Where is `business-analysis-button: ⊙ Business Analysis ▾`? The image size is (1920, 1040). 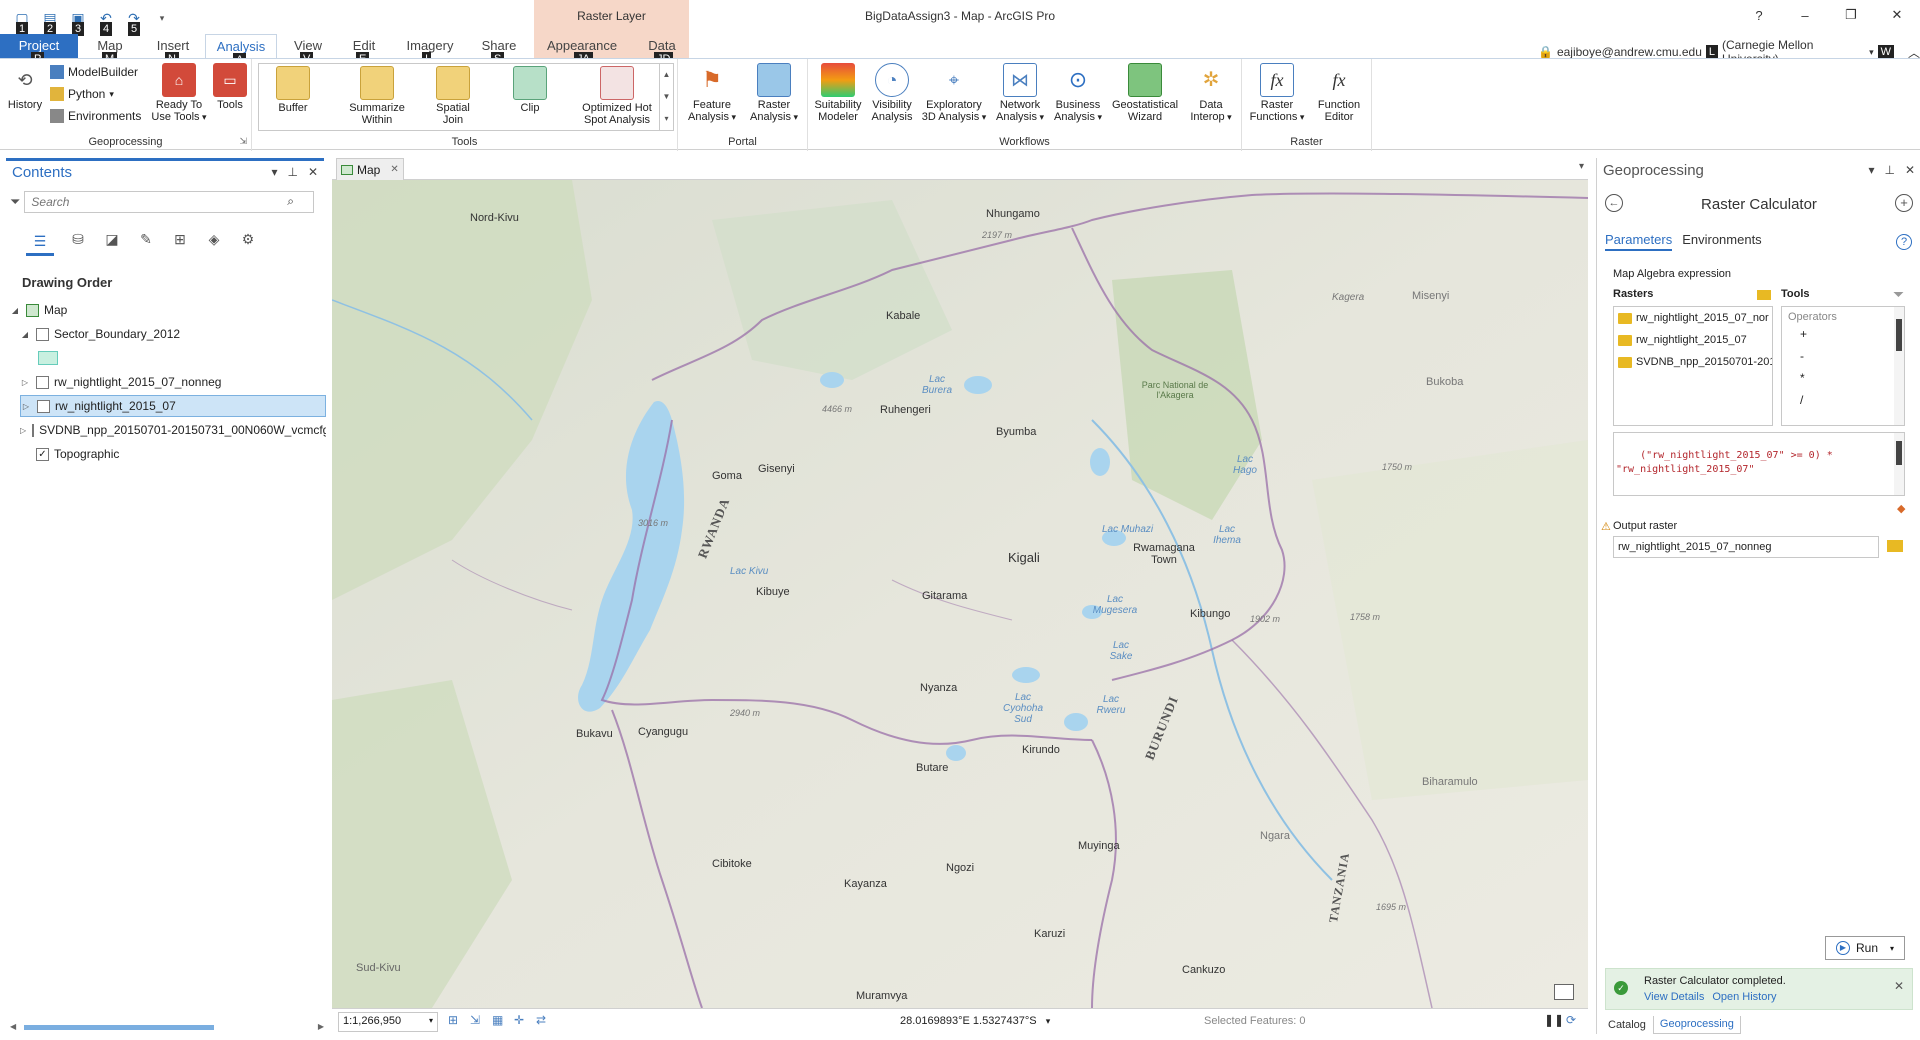
business-analysis-button: ⊙ Business Analysis ▾ is located at coordinates (1078, 93).